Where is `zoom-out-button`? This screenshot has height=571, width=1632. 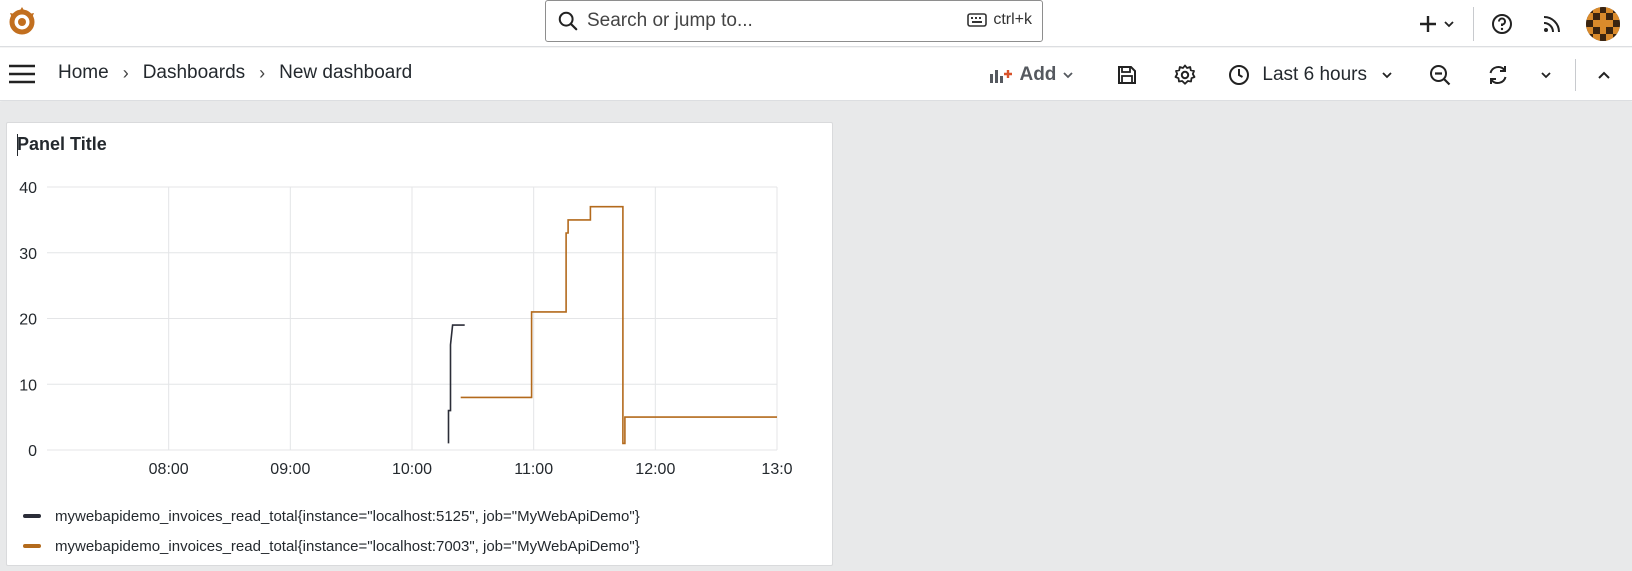 zoom-out-button is located at coordinates (1440, 75).